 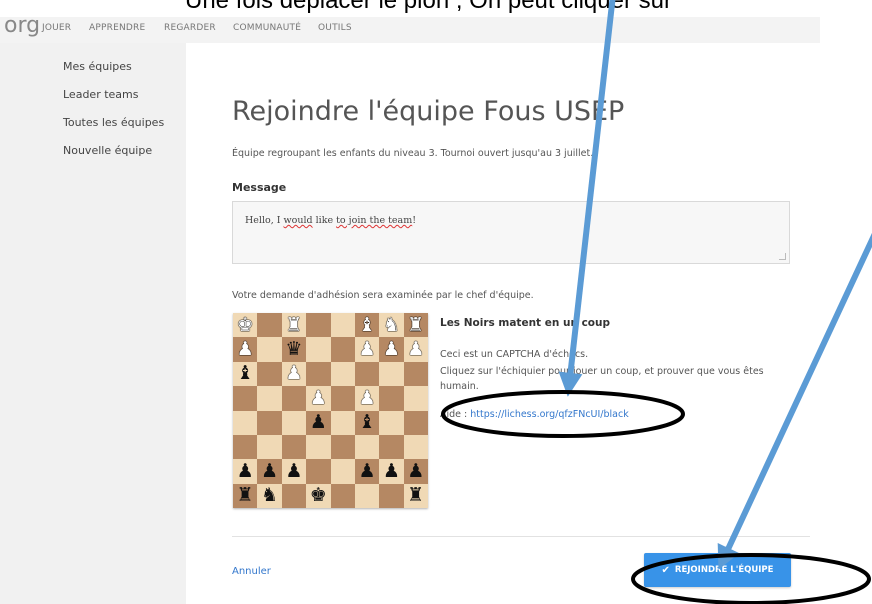 What do you see at coordinates (269, 447) in the screenshot?
I see `board-square-g6` at bounding box center [269, 447].